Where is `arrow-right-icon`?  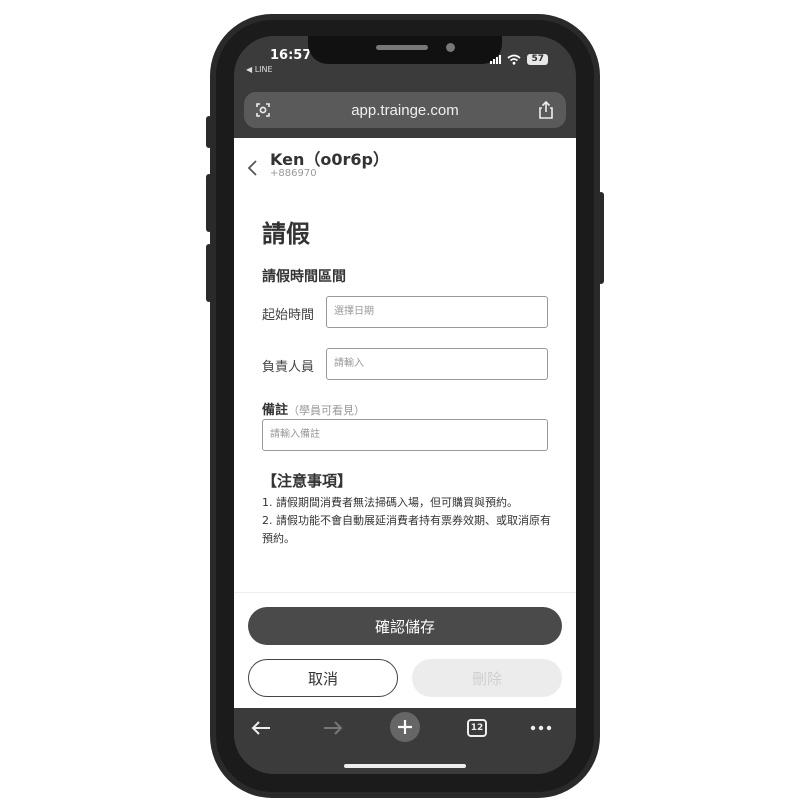
arrow-right-icon is located at coordinates (333, 728).